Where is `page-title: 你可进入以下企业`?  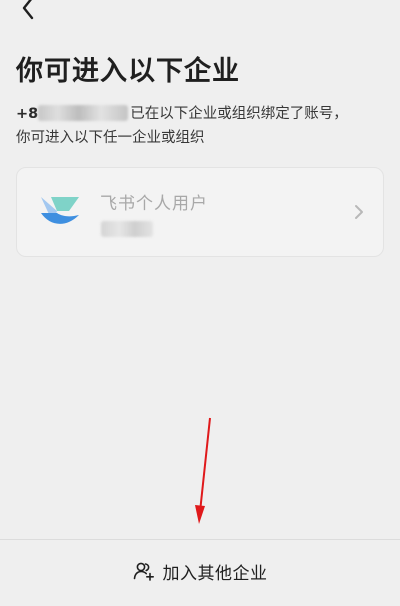 page-title: 你可进入以下企业 is located at coordinates (128, 71).